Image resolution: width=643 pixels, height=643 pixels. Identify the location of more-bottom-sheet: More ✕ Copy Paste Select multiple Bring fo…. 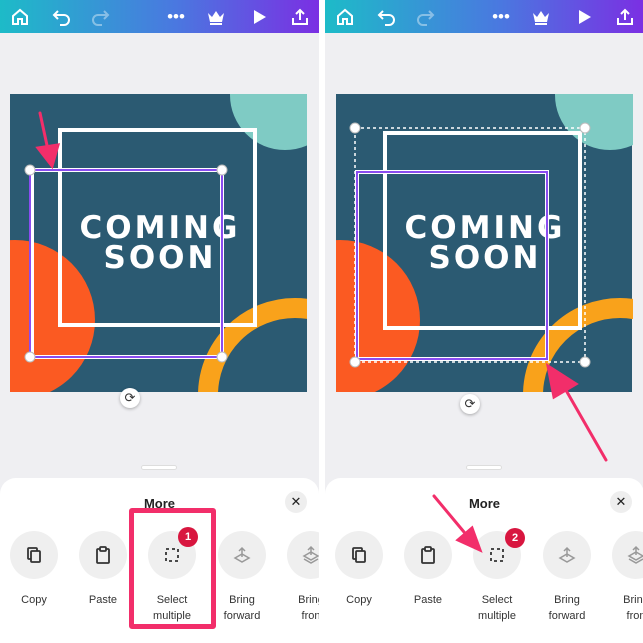
(484, 560).